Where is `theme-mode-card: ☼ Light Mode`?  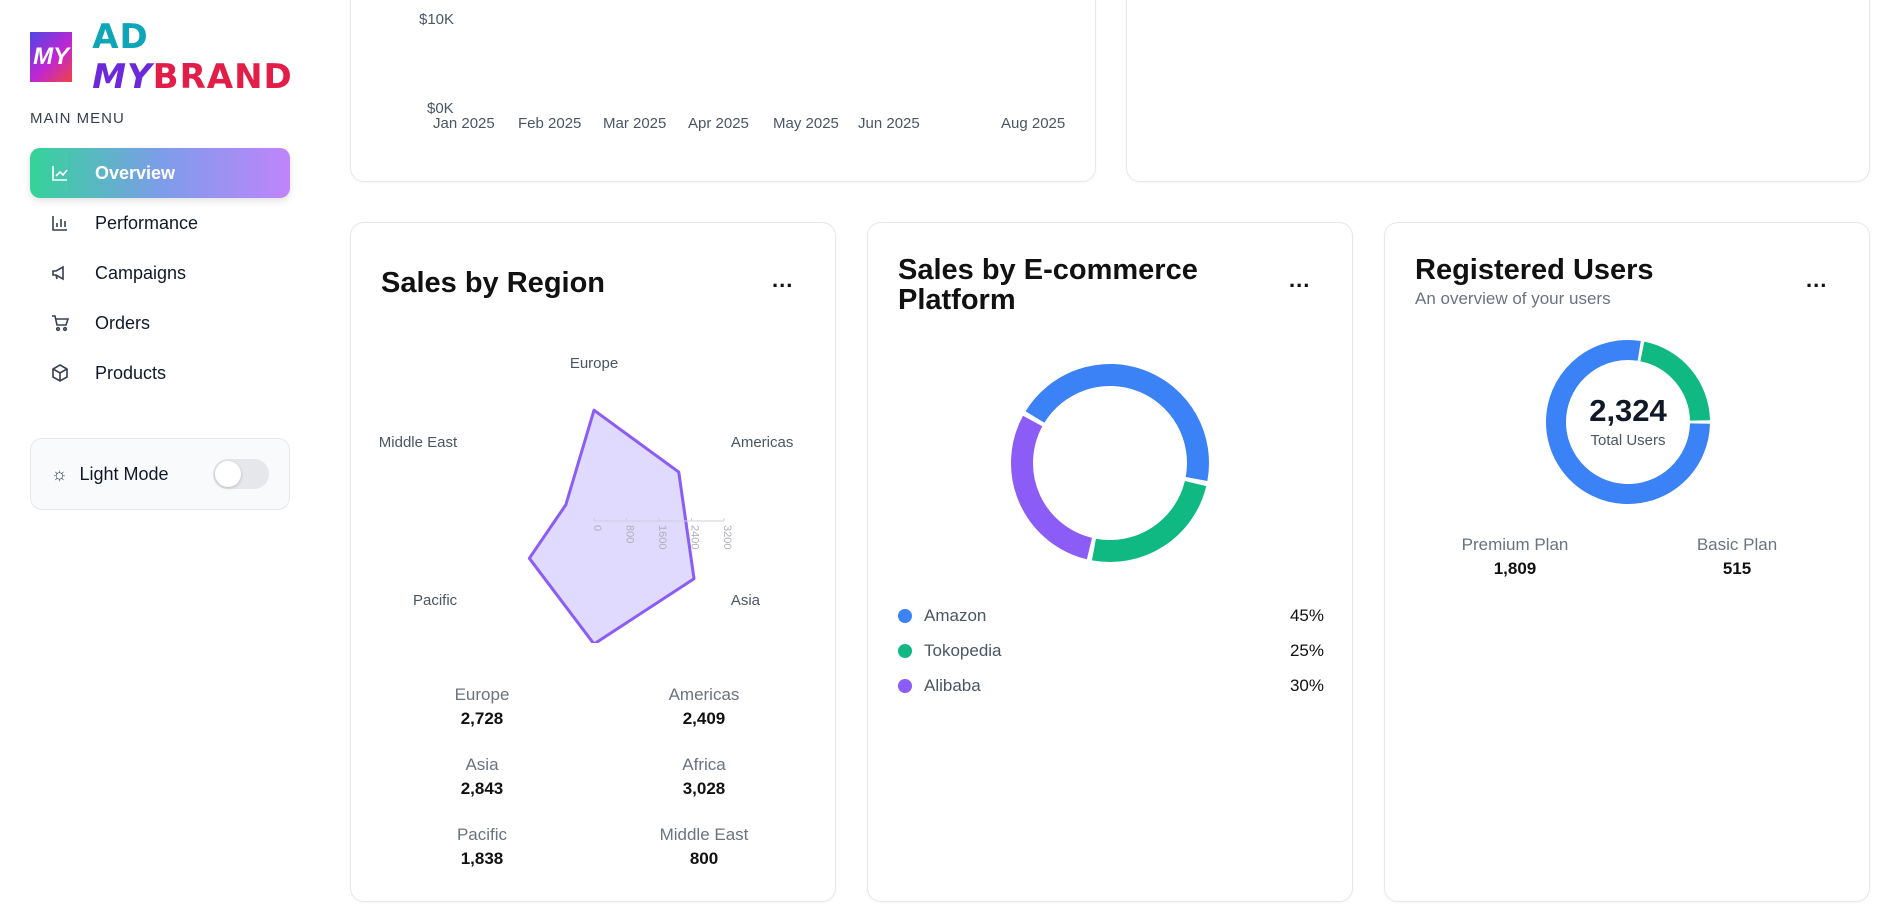
theme-mode-card: ☼ Light Mode is located at coordinates (160, 474).